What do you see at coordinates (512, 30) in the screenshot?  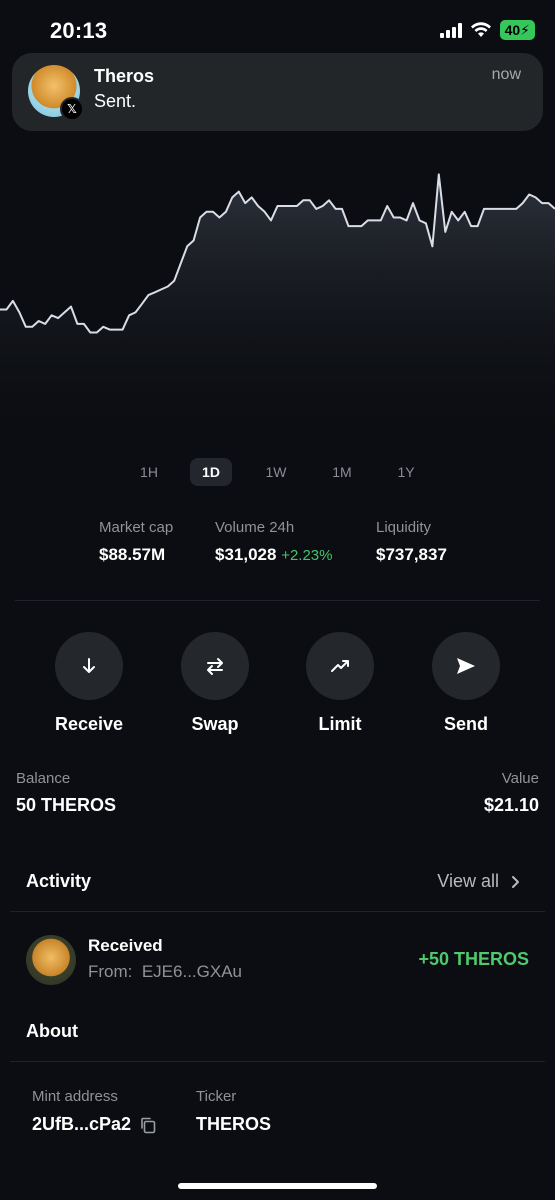 I see `battery-level: 40` at bounding box center [512, 30].